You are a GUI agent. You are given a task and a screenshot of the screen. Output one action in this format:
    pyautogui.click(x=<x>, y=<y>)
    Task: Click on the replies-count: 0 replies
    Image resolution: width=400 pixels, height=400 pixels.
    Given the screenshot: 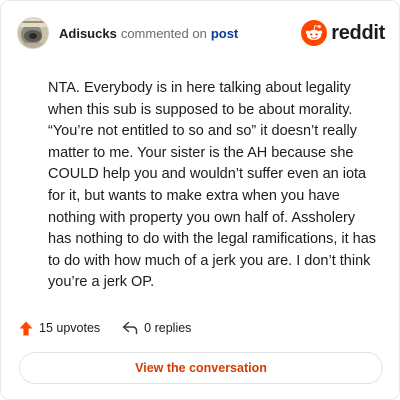 What is the action you would take?
    pyautogui.click(x=168, y=328)
    